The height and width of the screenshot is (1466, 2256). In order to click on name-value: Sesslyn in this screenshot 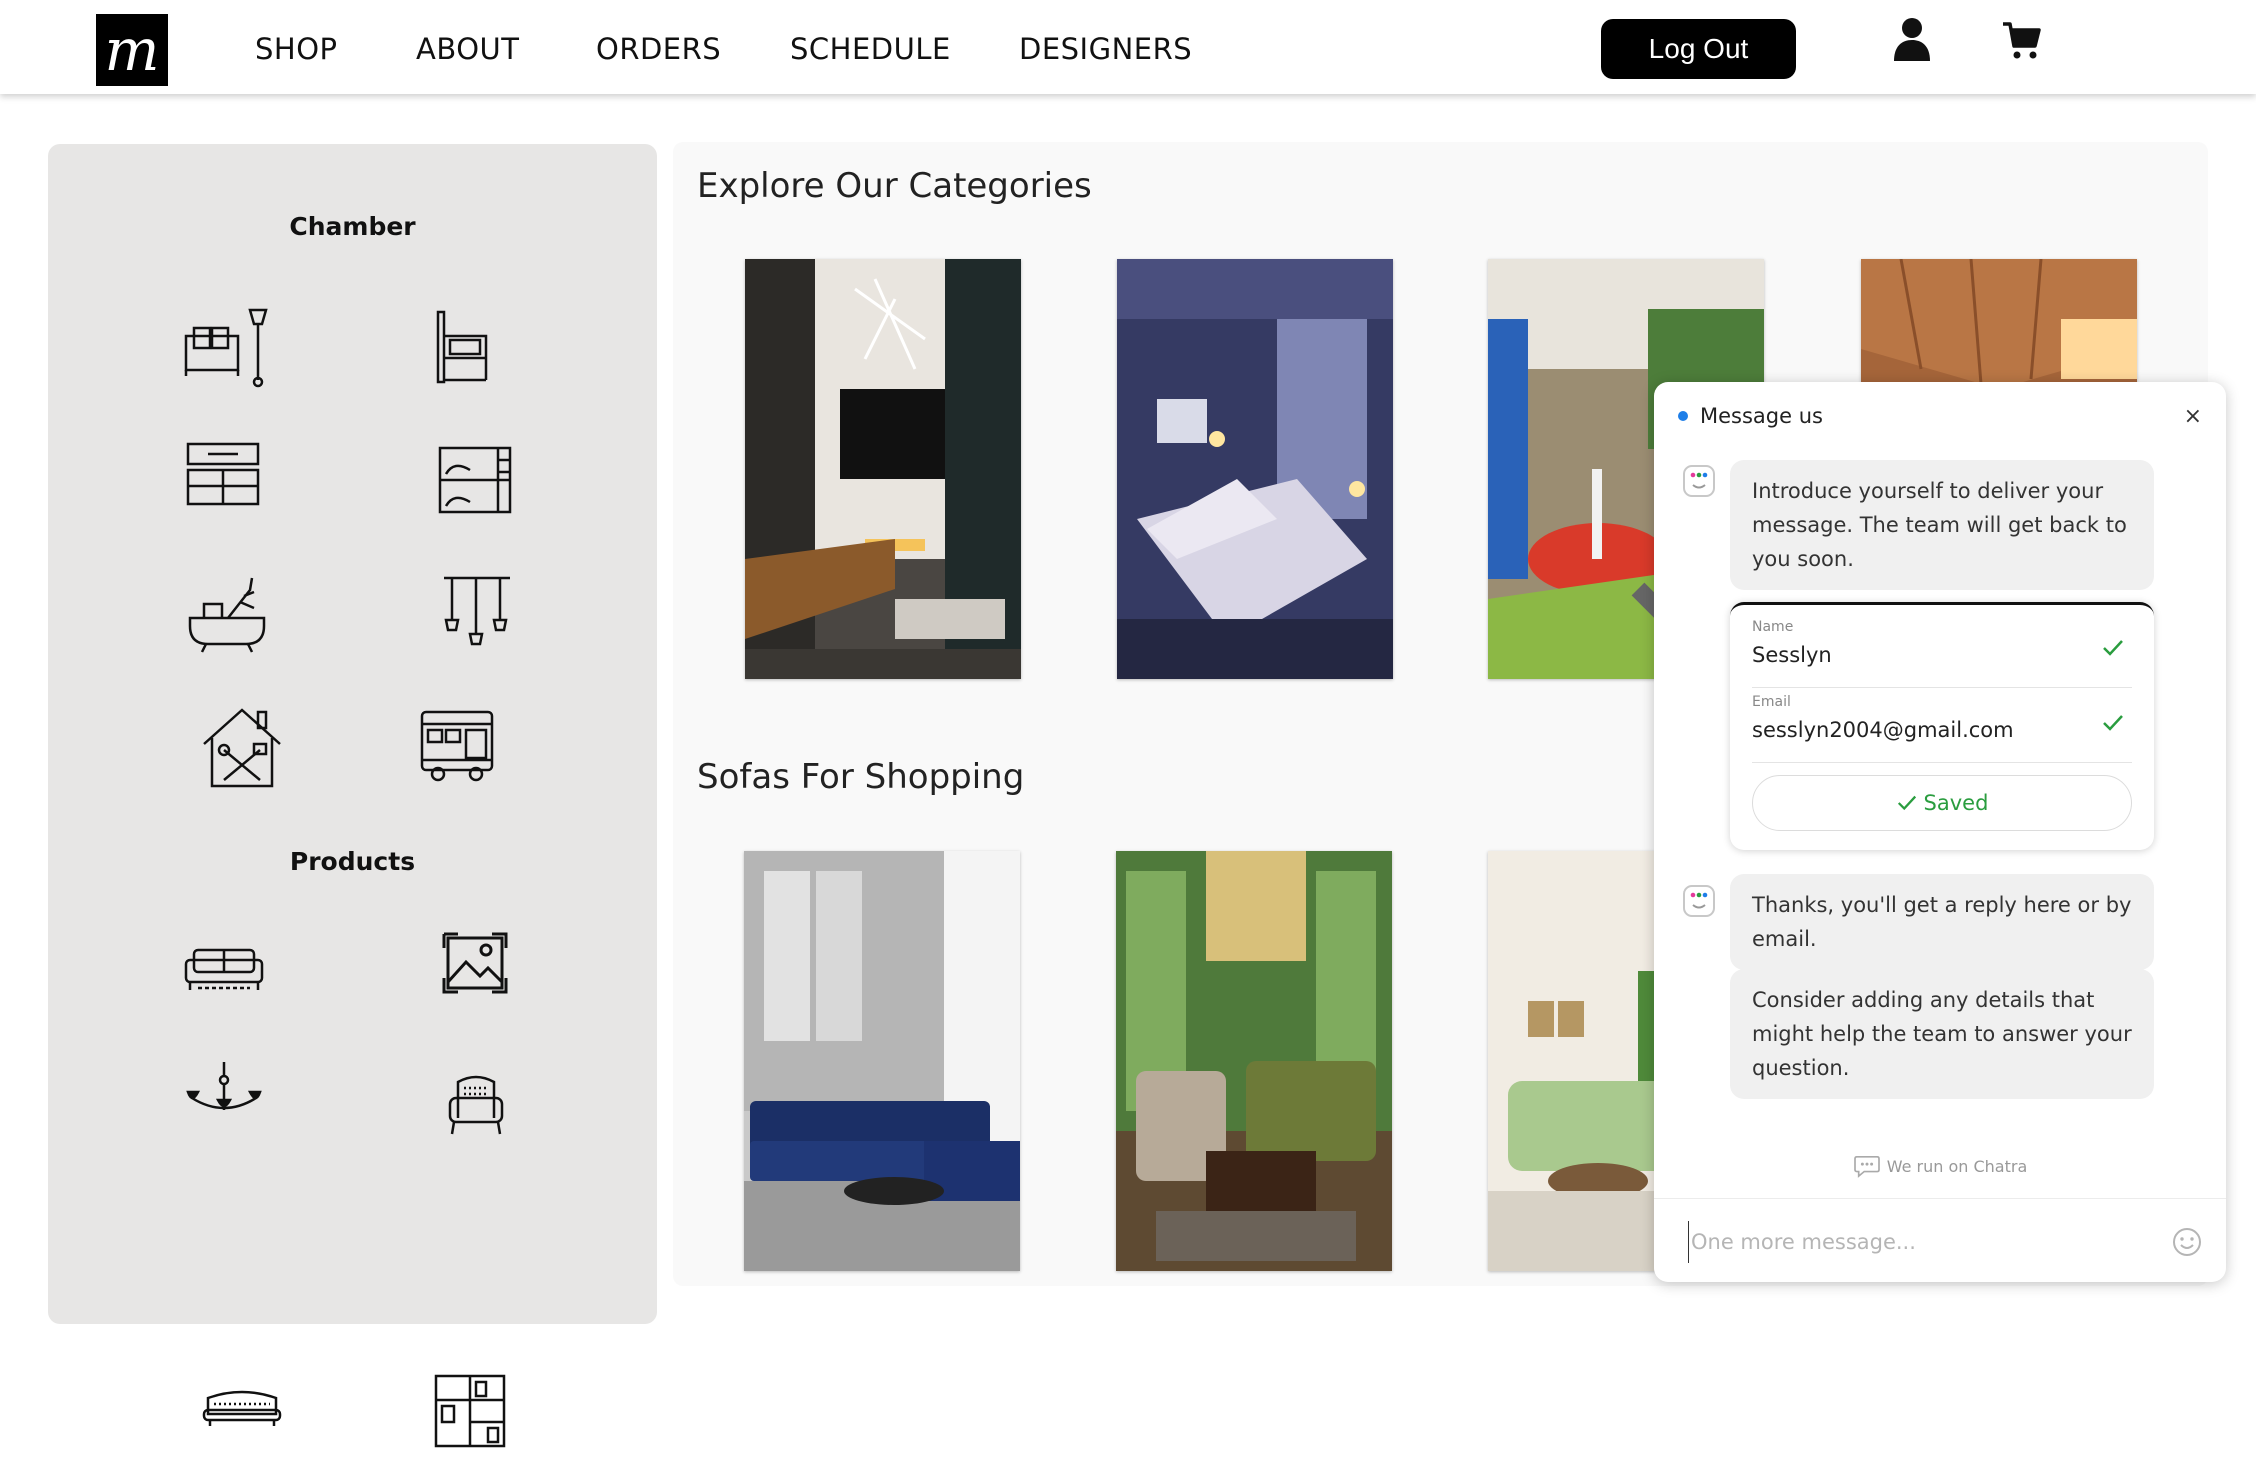, I will do `click(1792, 655)`.